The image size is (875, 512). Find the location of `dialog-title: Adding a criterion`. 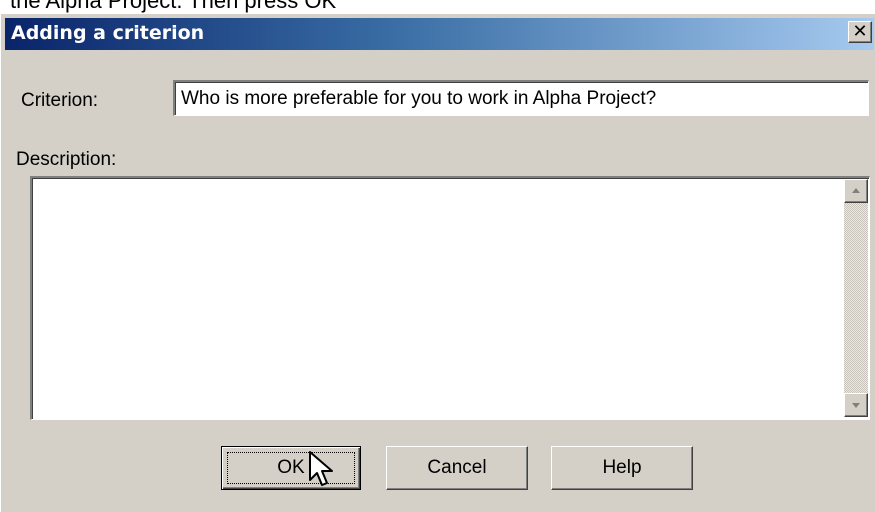

dialog-title: Adding a criterion is located at coordinates (108, 33).